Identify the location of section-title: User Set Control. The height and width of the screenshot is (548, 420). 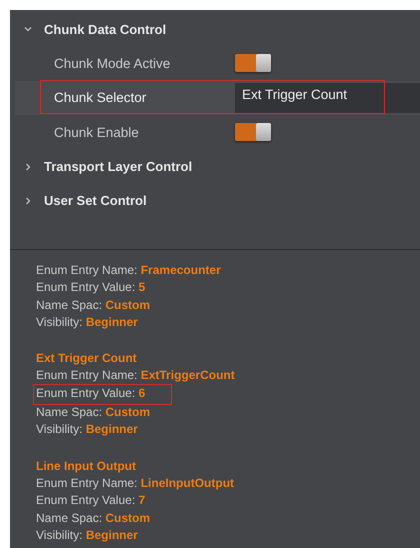
(95, 200).